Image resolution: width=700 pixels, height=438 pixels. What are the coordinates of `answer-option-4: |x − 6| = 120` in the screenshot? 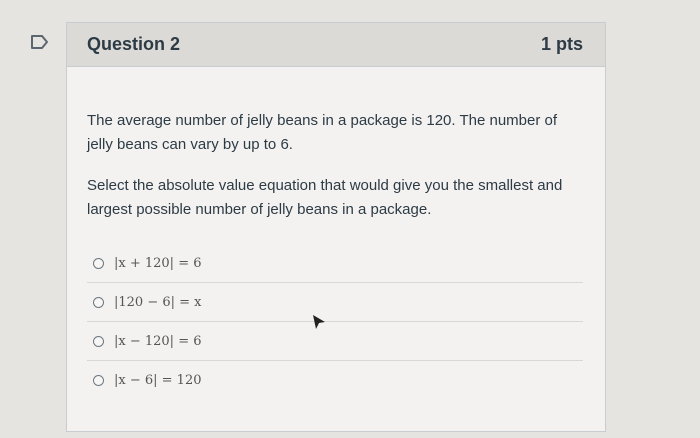 It's located at (335, 379).